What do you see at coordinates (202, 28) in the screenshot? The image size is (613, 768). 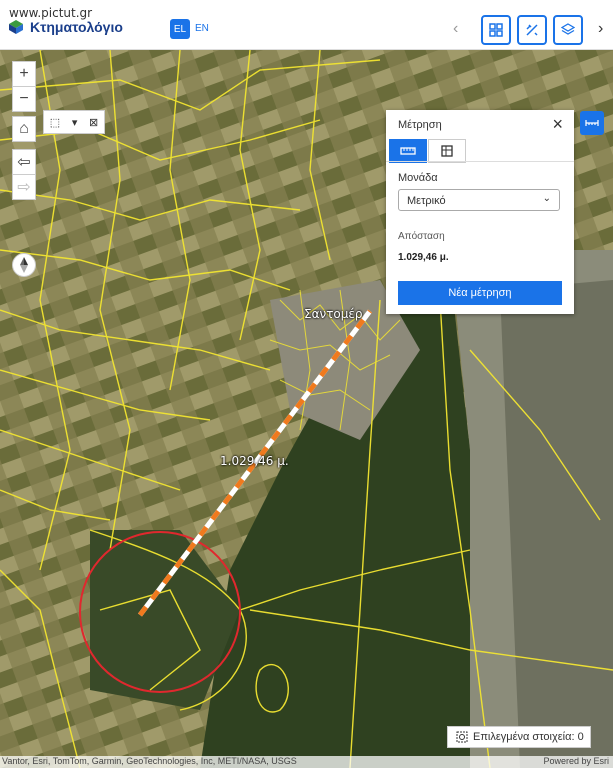 I see `lang-en-button: EN` at bounding box center [202, 28].